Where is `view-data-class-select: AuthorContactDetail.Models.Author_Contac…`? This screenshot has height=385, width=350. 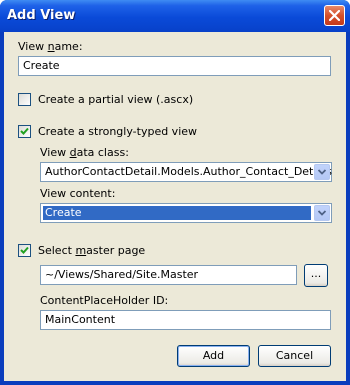 view-data-class-select: AuthorContactDetail.Models.Author_Contac… is located at coordinates (186, 172).